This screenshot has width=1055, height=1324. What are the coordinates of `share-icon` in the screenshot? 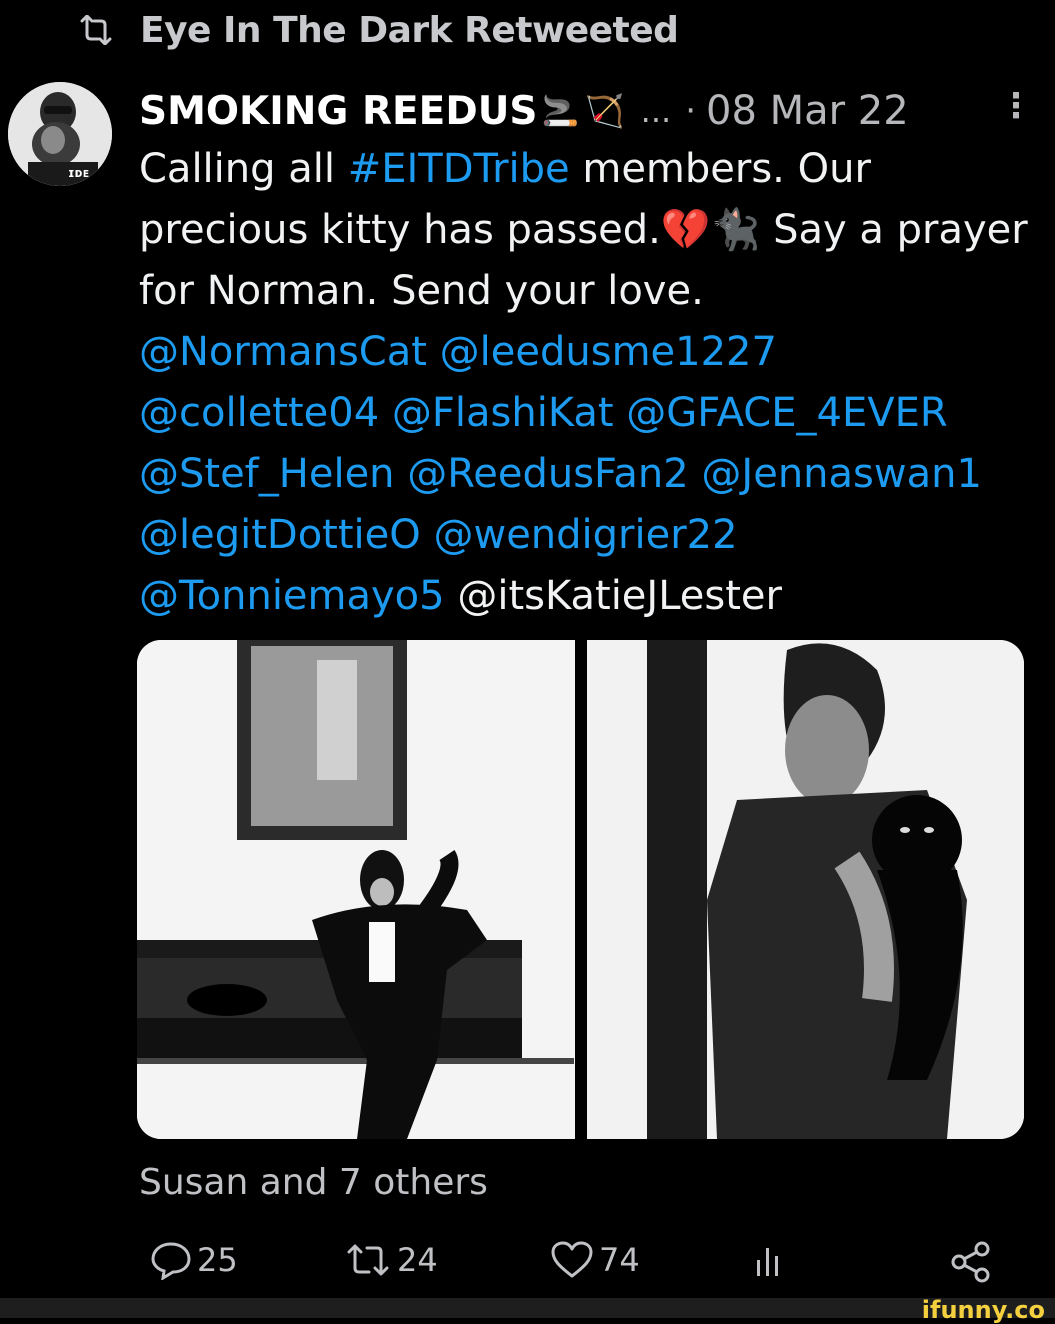 It's located at (971, 1262).